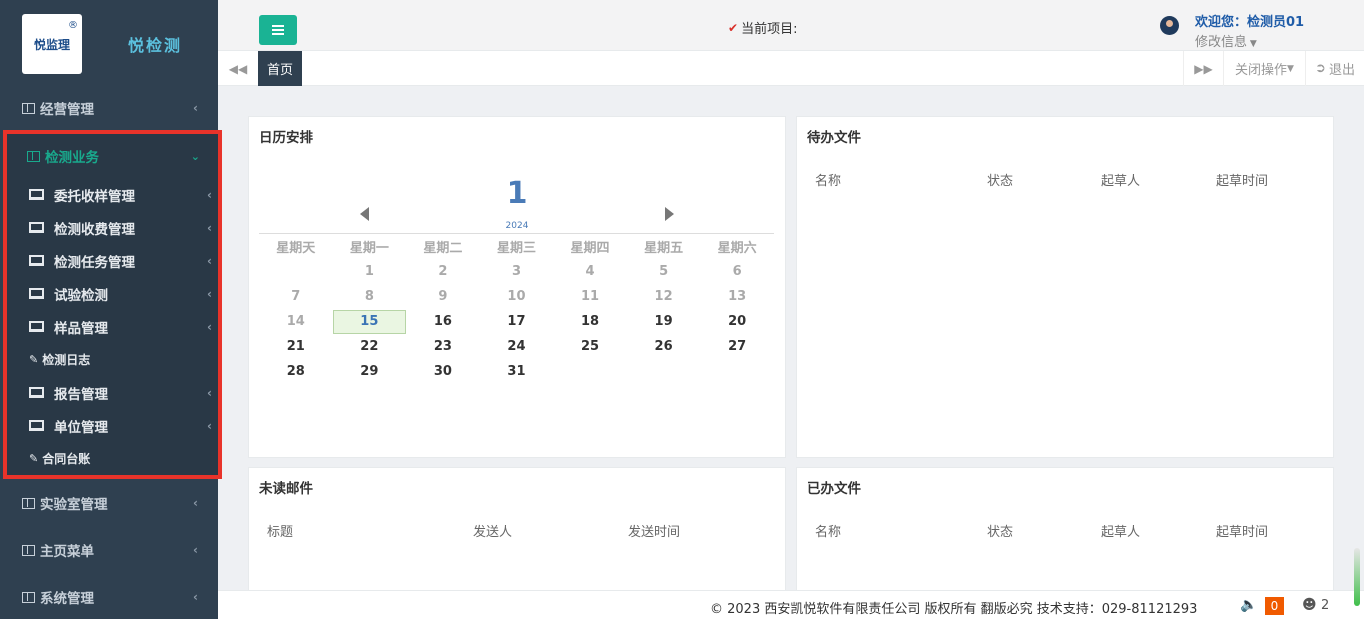 This screenshot has height=619, width=1364. Describe the element at coordinates (67, 110) in the screenshot. I see `sidebar-item-label: 经营管理` at that location.